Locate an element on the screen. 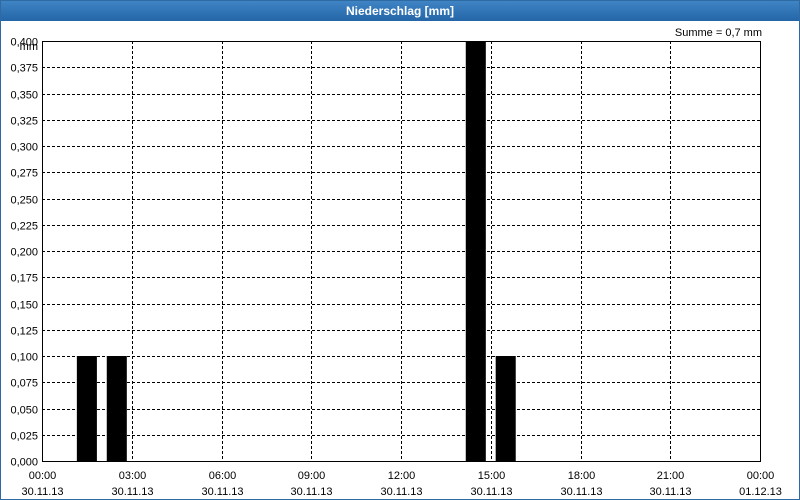  y-tick-label: 0,375 is located at coordinates (24, 69).